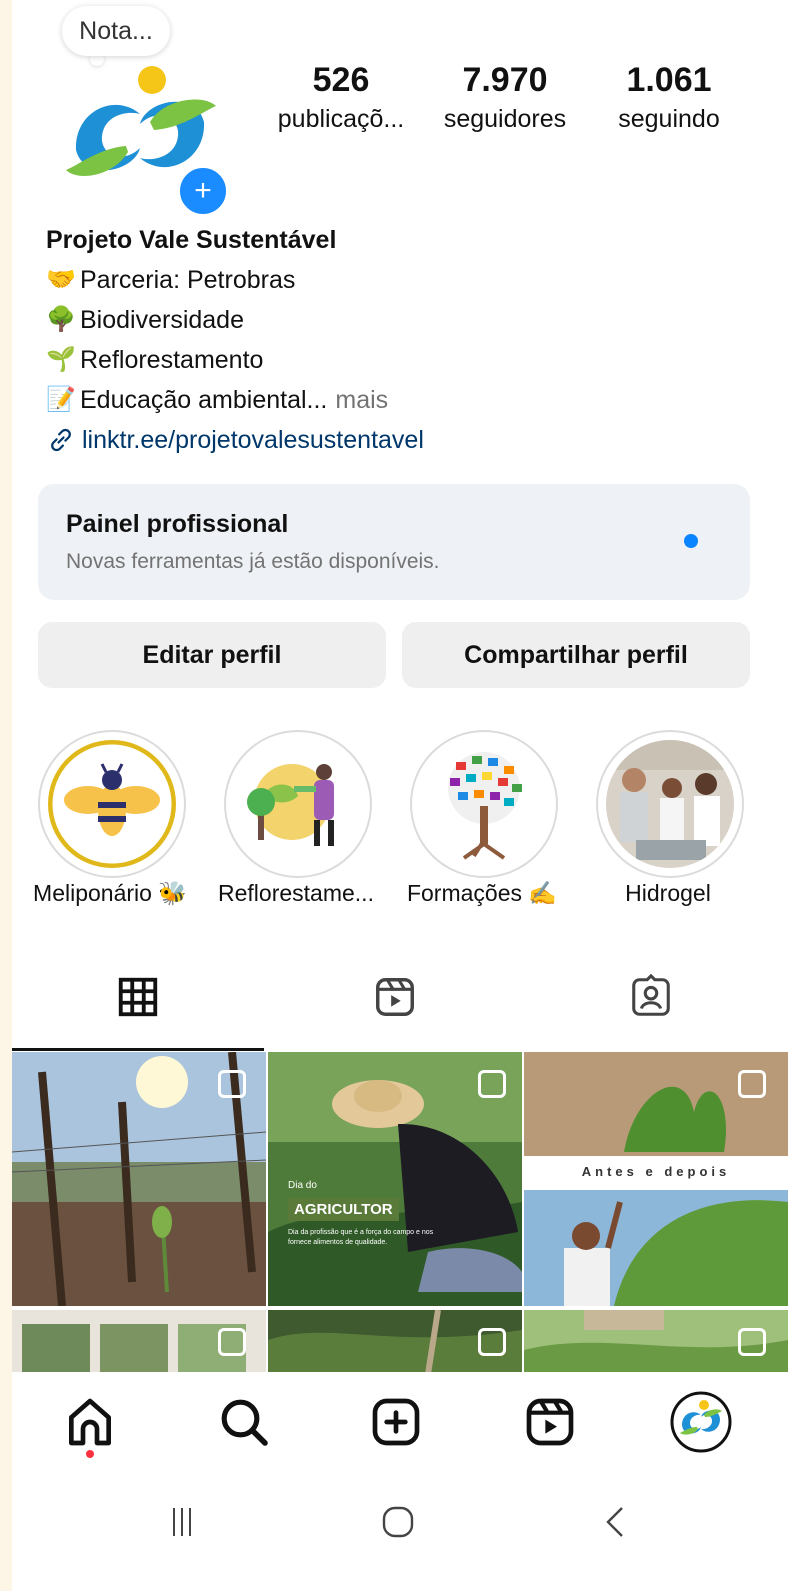  I want to click on knowledge-tree-icon, so click(484, 804).